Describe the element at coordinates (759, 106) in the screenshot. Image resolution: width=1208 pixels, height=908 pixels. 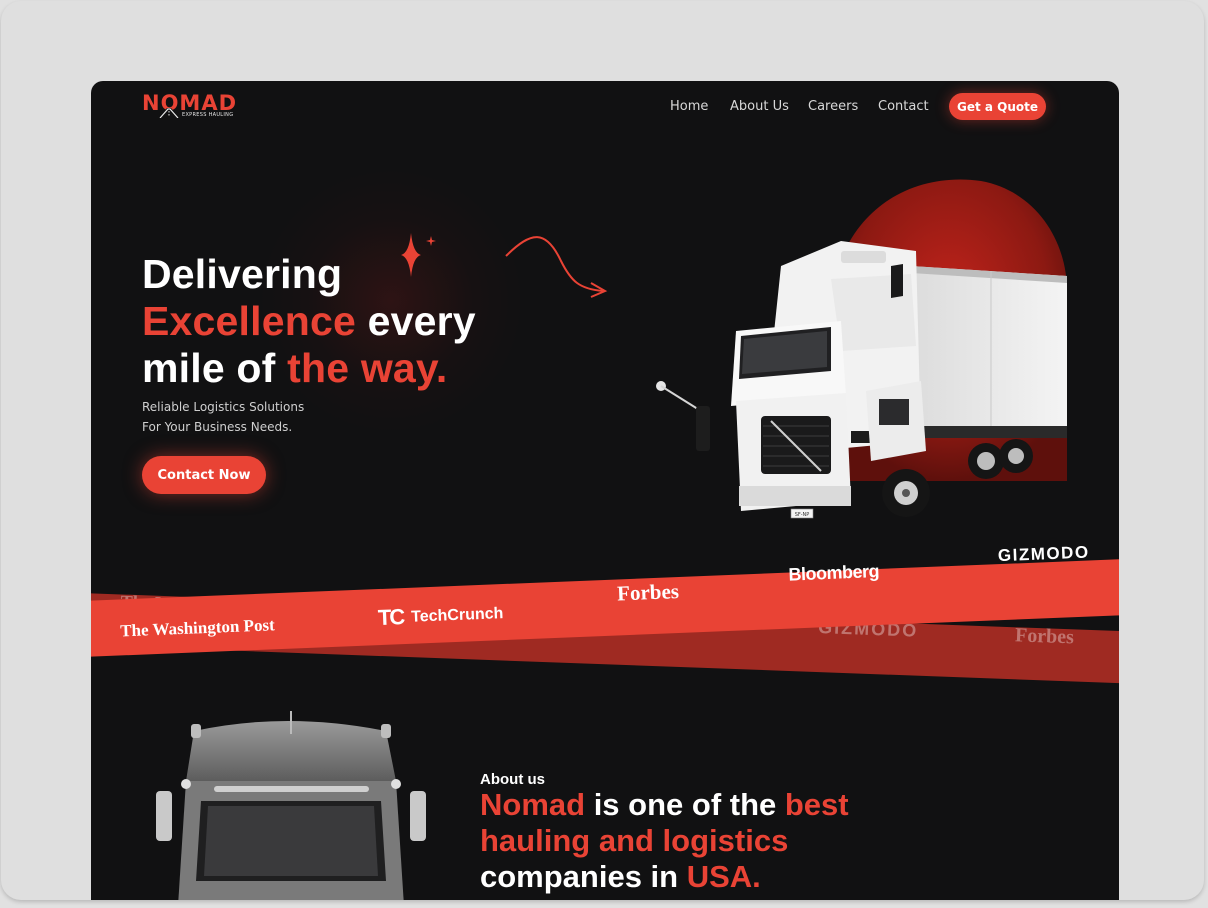
I see `nav-about-us: About Us` at that location.